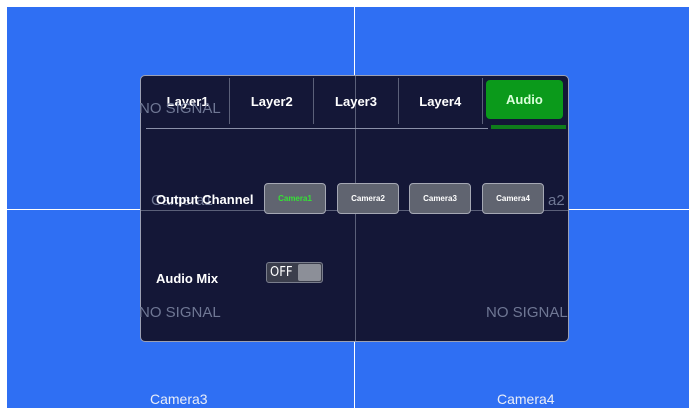 The height and width of the screenshot is (408, 689). Describe the element at coordinates (295, 198) in the screenshot. I see `output-camera1-button: Camera1` at that location.